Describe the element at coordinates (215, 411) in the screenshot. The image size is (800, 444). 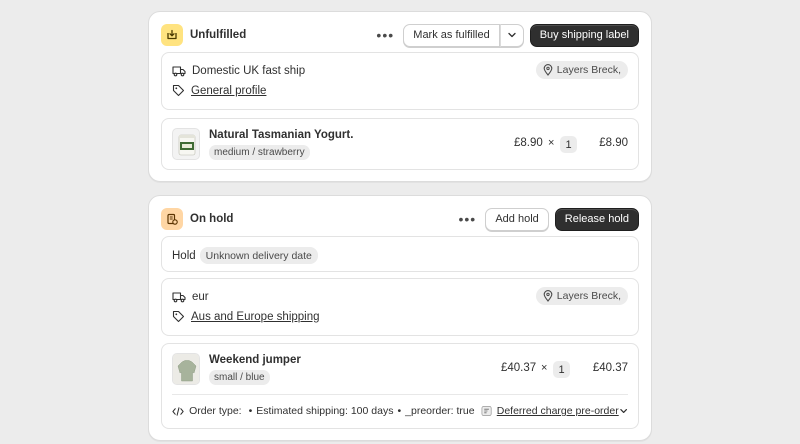
I see `order-type-label: Order type:` at that location.